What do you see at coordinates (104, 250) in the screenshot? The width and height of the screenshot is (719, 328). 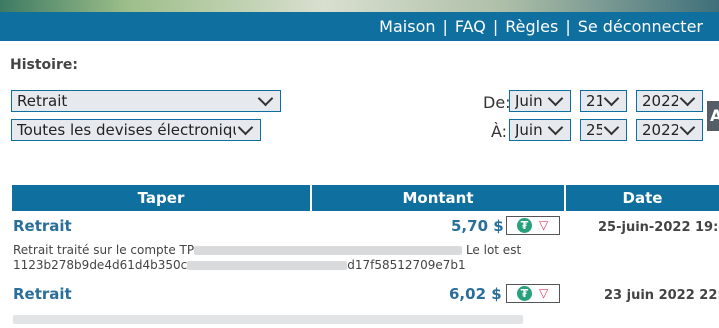 I see `row-description-start: Retrait traité sur le compte TP` at bounding box center [104, 250].